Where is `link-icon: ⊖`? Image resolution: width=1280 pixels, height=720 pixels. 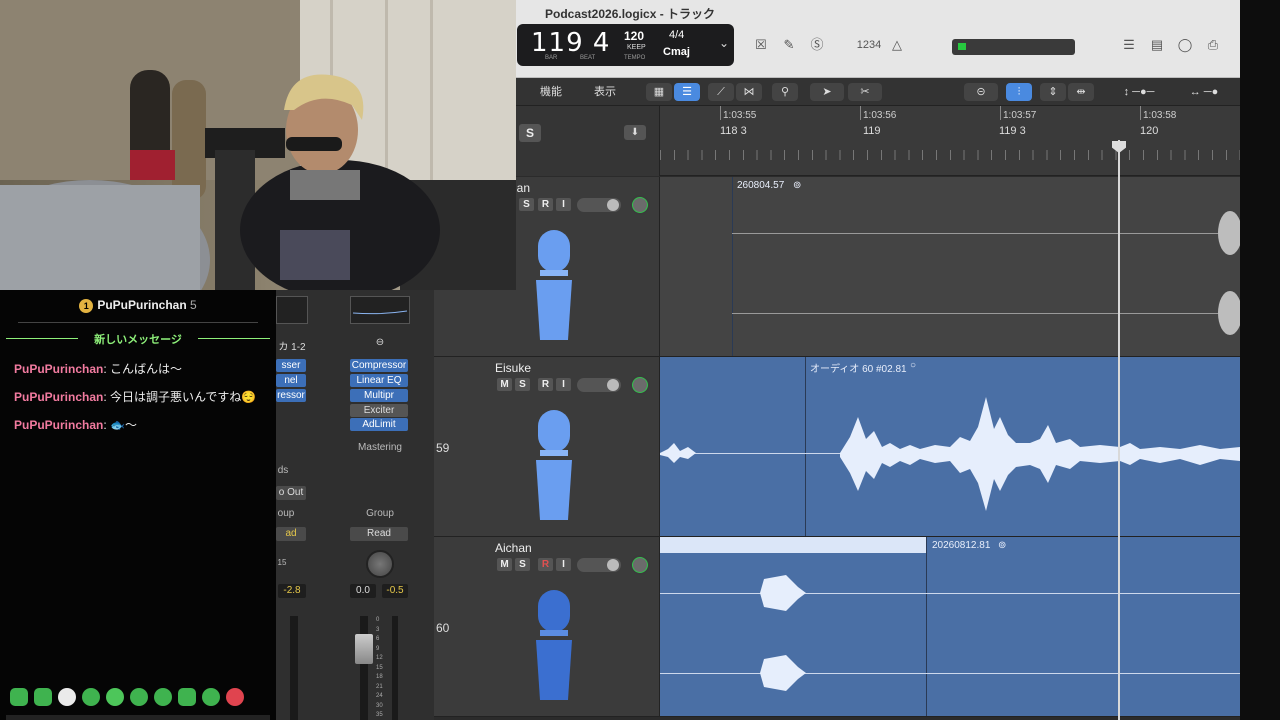
link-icon: ⊖ is located at coordinates (380, 342).